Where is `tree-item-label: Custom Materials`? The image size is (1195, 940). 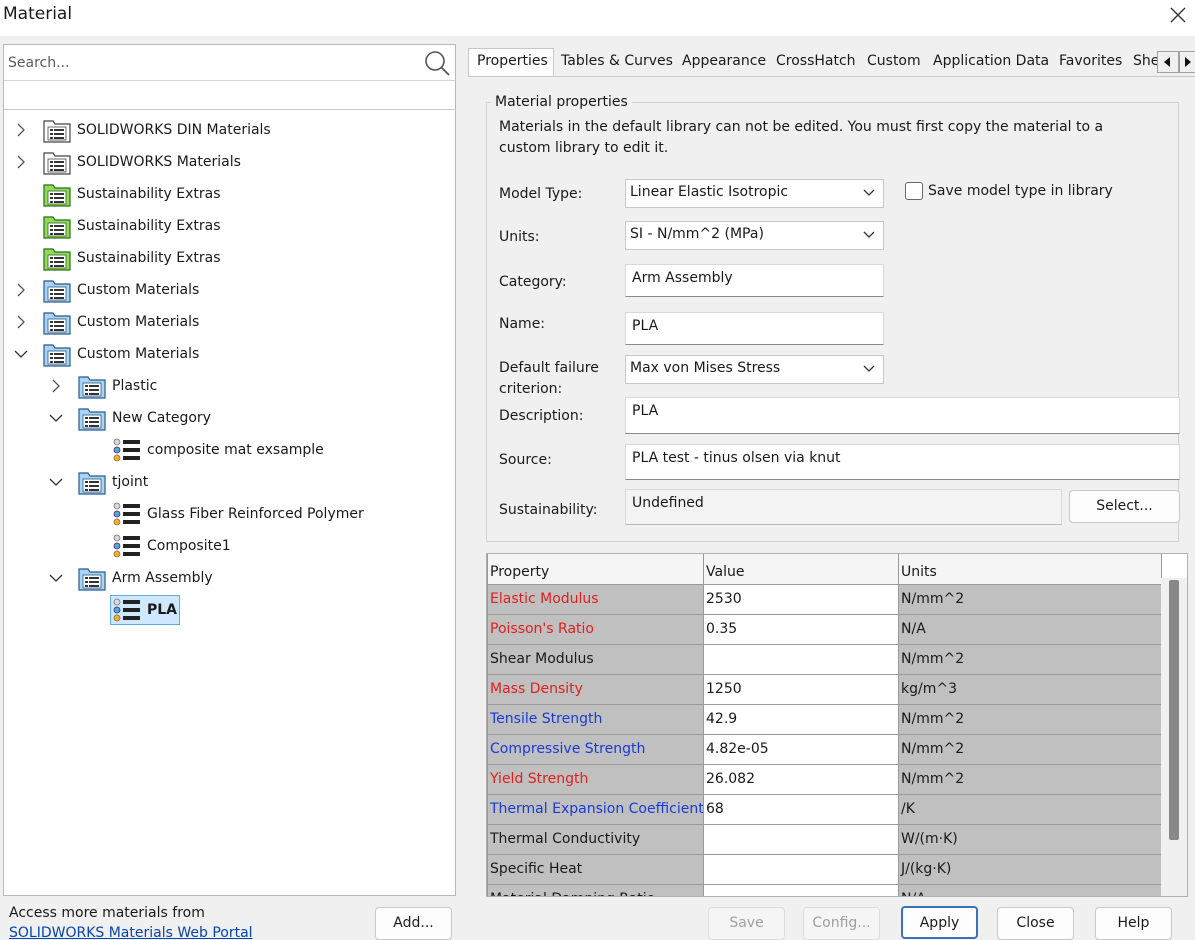
tree-item-label: Custom Materials is located at coordinates (138, 322).